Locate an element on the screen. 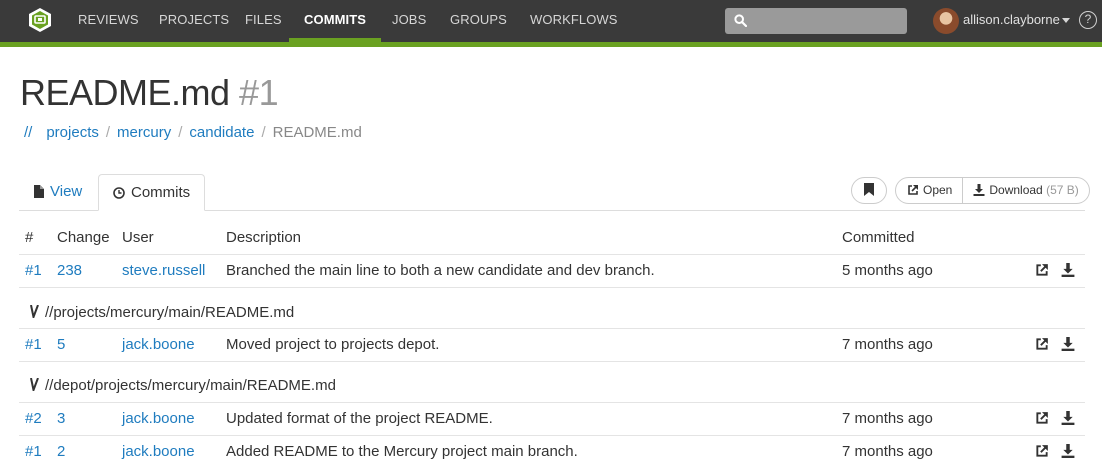  caret-down-icon is located at coordinates (1066, 20).